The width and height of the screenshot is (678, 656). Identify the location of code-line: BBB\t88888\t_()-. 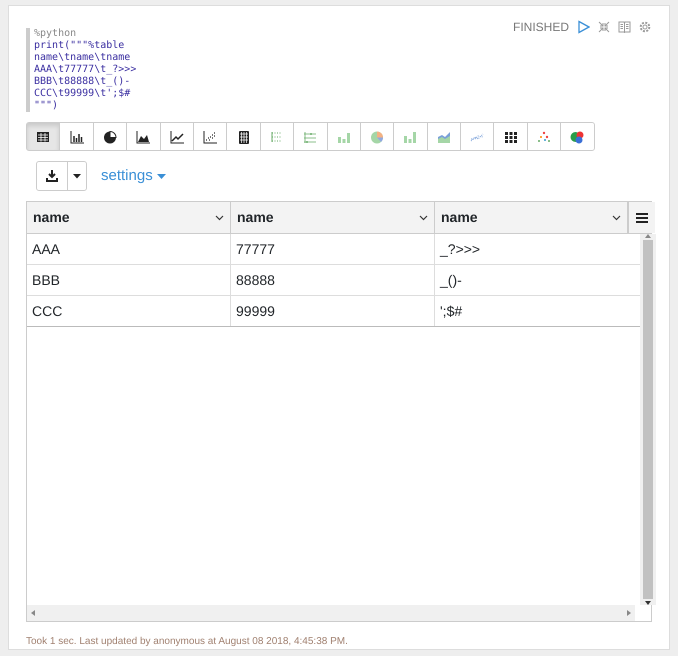
(83, 82).